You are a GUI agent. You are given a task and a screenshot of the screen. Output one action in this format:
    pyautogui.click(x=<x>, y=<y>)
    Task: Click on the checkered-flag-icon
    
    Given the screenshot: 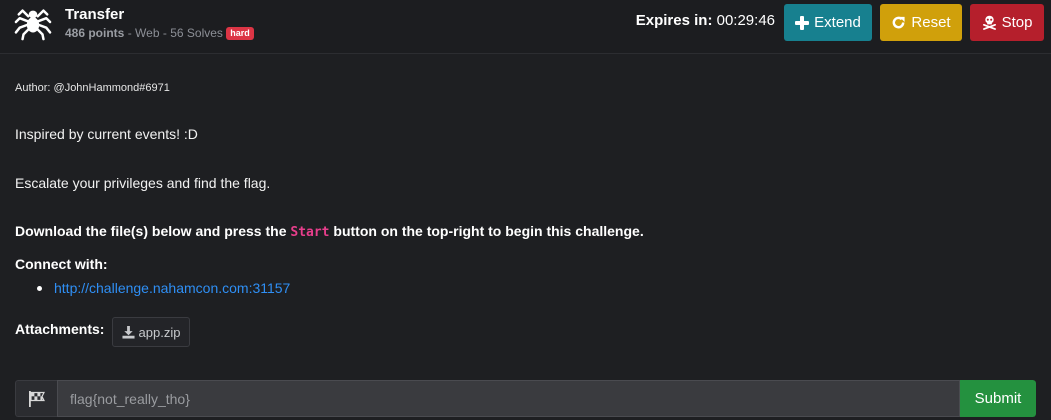 What is the action you would take?
    pyautogui.click(x=36, y=398)
    